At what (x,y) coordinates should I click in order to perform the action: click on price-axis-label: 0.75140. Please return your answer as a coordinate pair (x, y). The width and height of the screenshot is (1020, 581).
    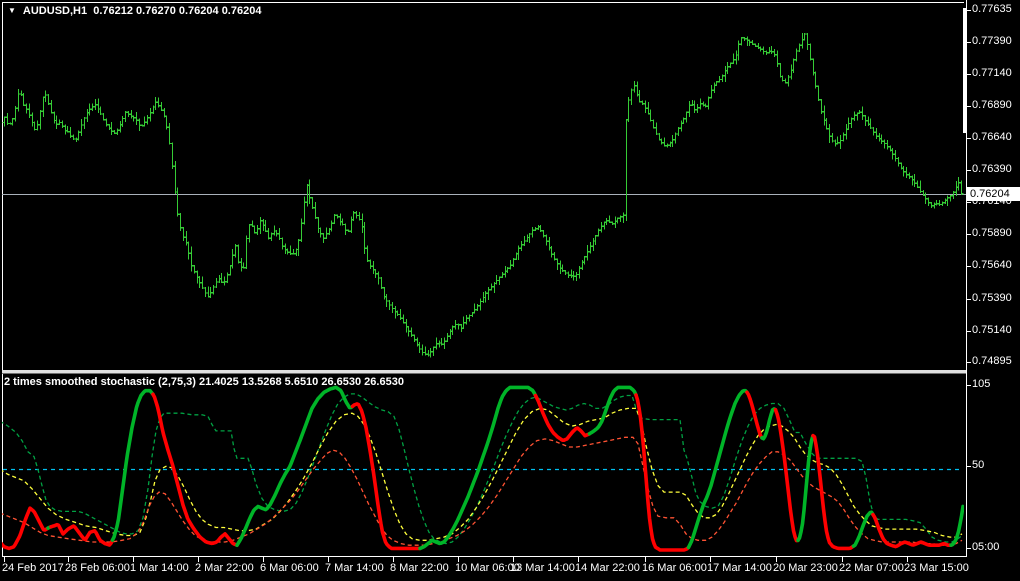
    Looking at the image, I should click on (992, 330).